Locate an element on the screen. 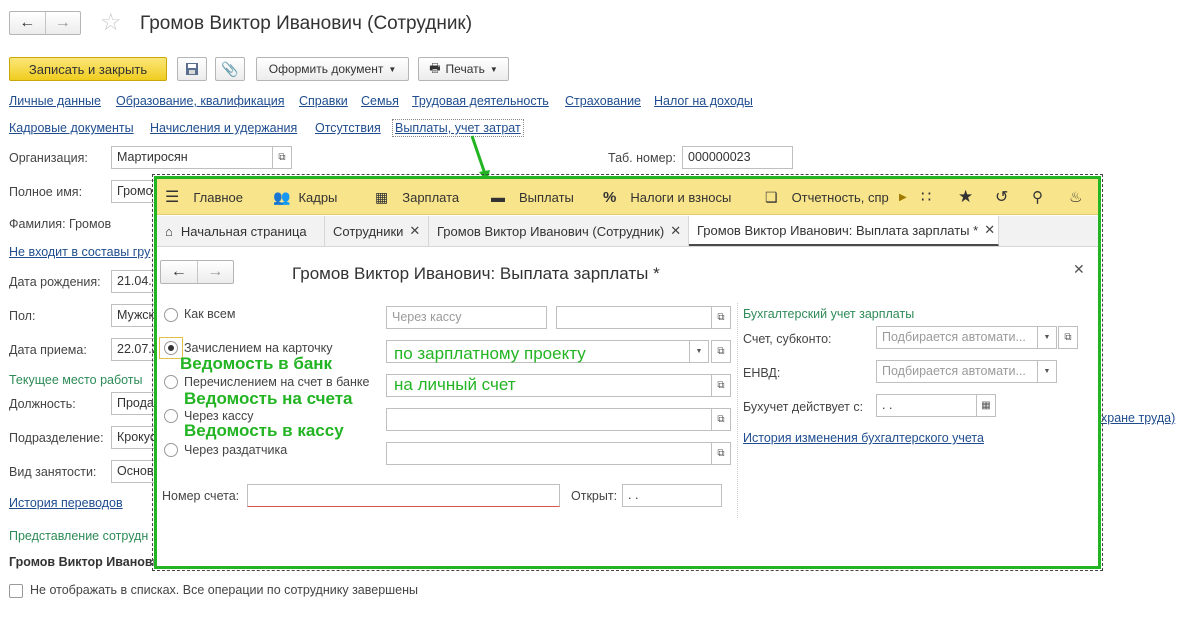  apps-button: ∷ is located at coordinates (926, 197).